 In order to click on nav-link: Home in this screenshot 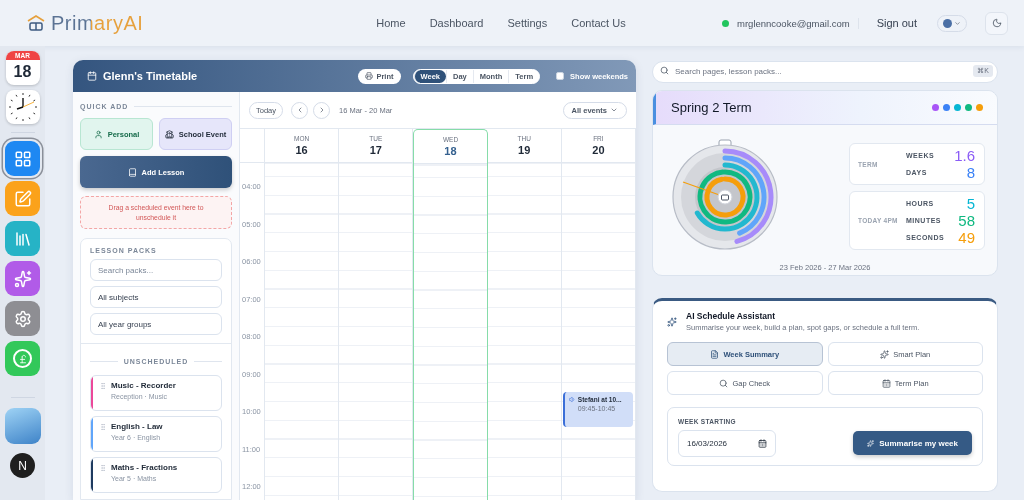, I will do `click(391, 23)`.